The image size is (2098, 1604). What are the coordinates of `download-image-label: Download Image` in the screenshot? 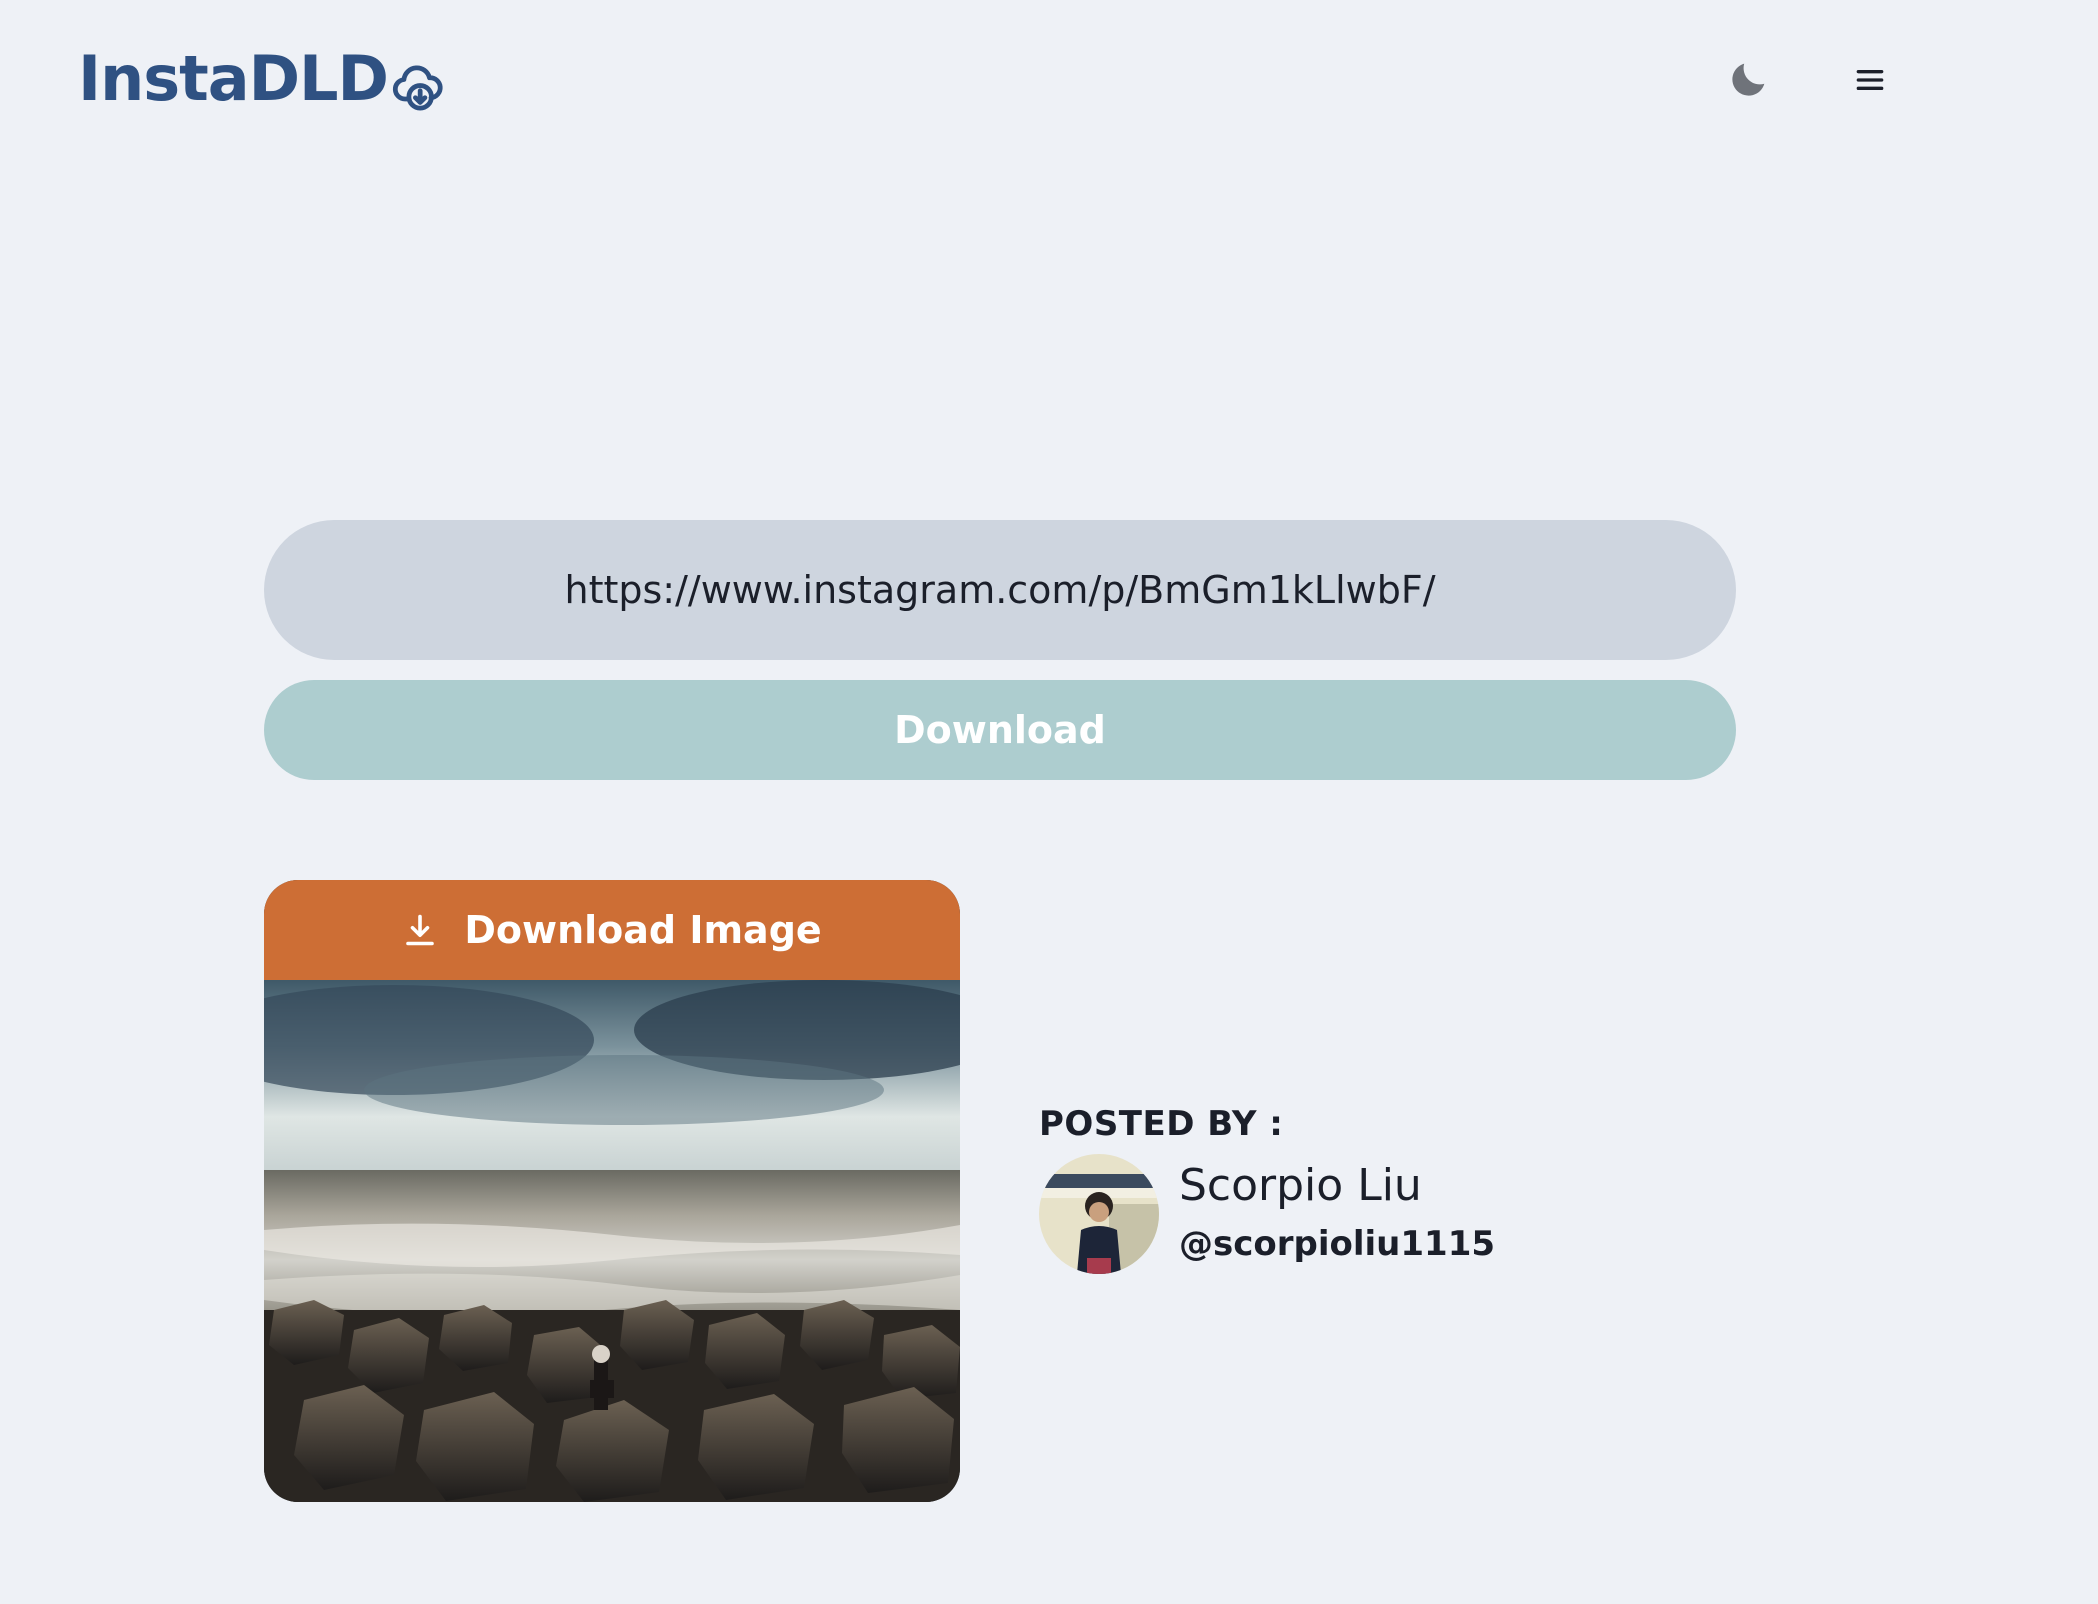 It's located at (643, 930).